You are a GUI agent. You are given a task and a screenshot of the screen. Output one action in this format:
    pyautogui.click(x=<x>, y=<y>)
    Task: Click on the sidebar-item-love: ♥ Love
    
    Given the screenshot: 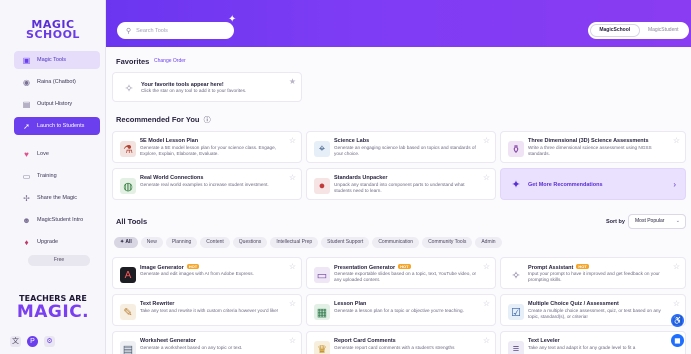 What is the action you would take?
    pyautogui.click(x=57, y=154)
    